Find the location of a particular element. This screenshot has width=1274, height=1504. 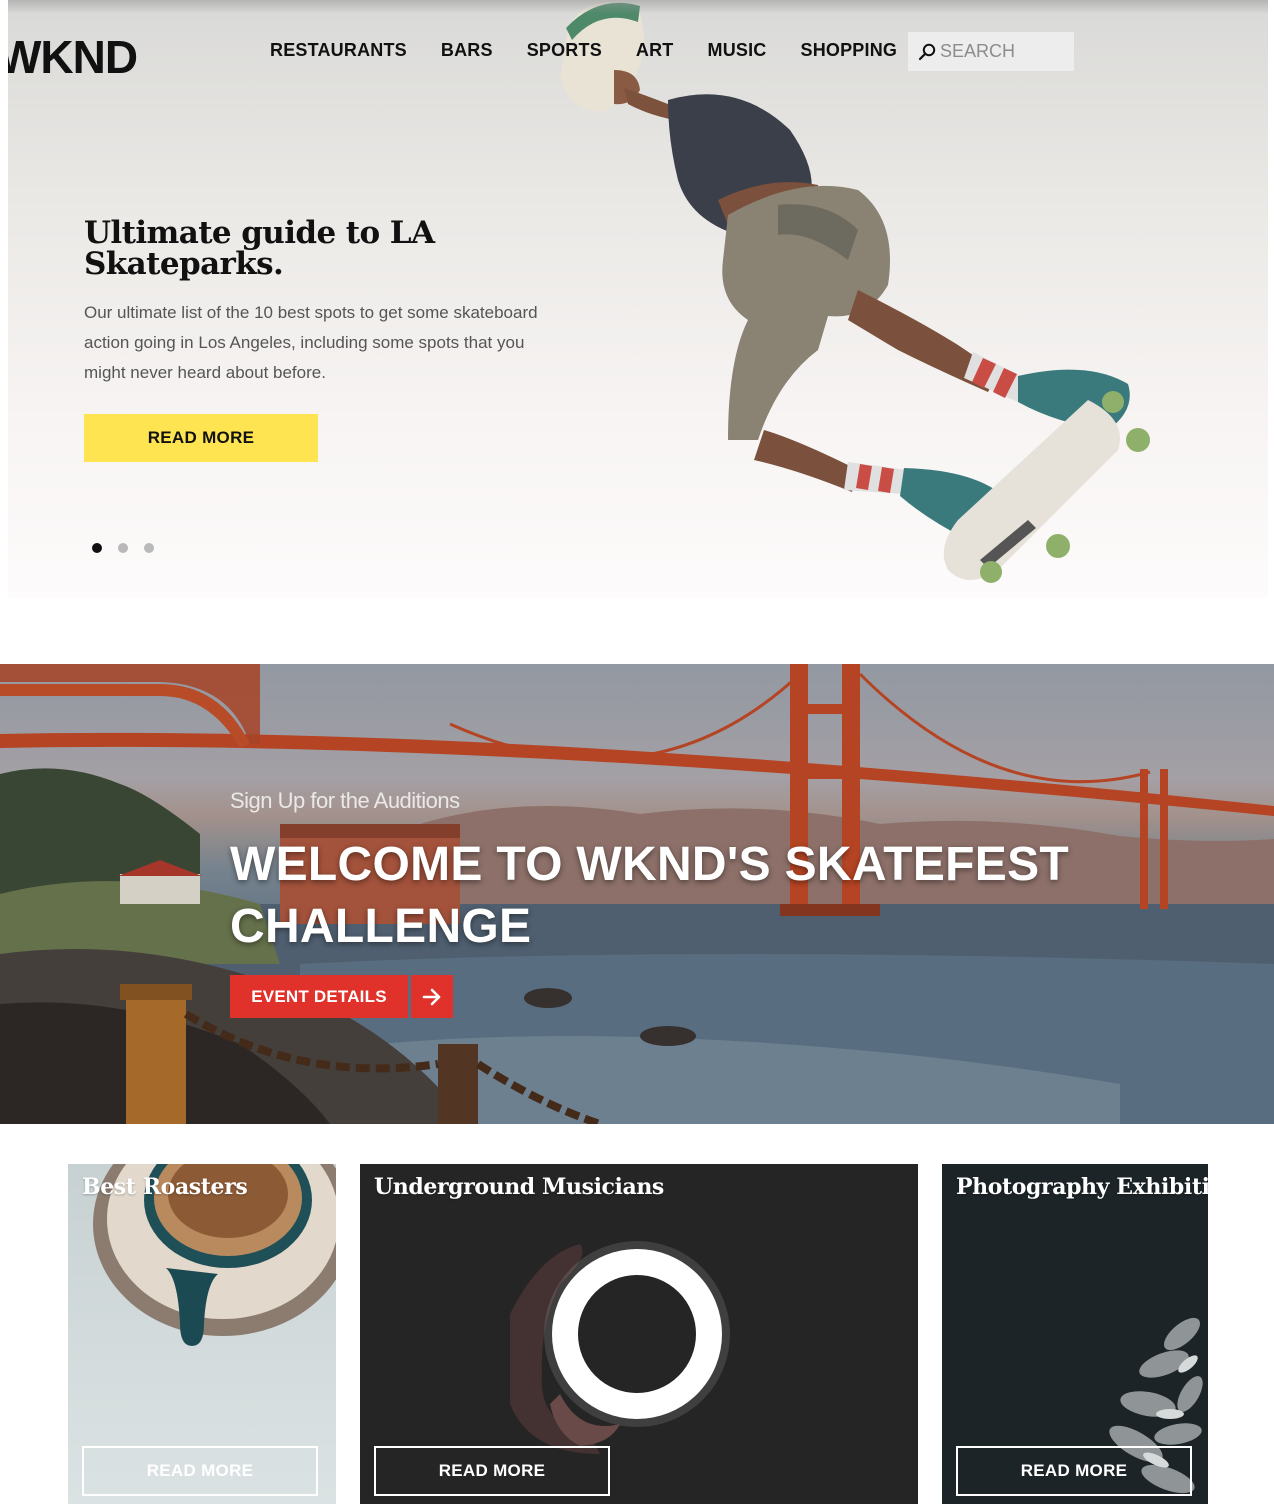

nav-item-music: MUSIC is located at coordinates (737, 50).